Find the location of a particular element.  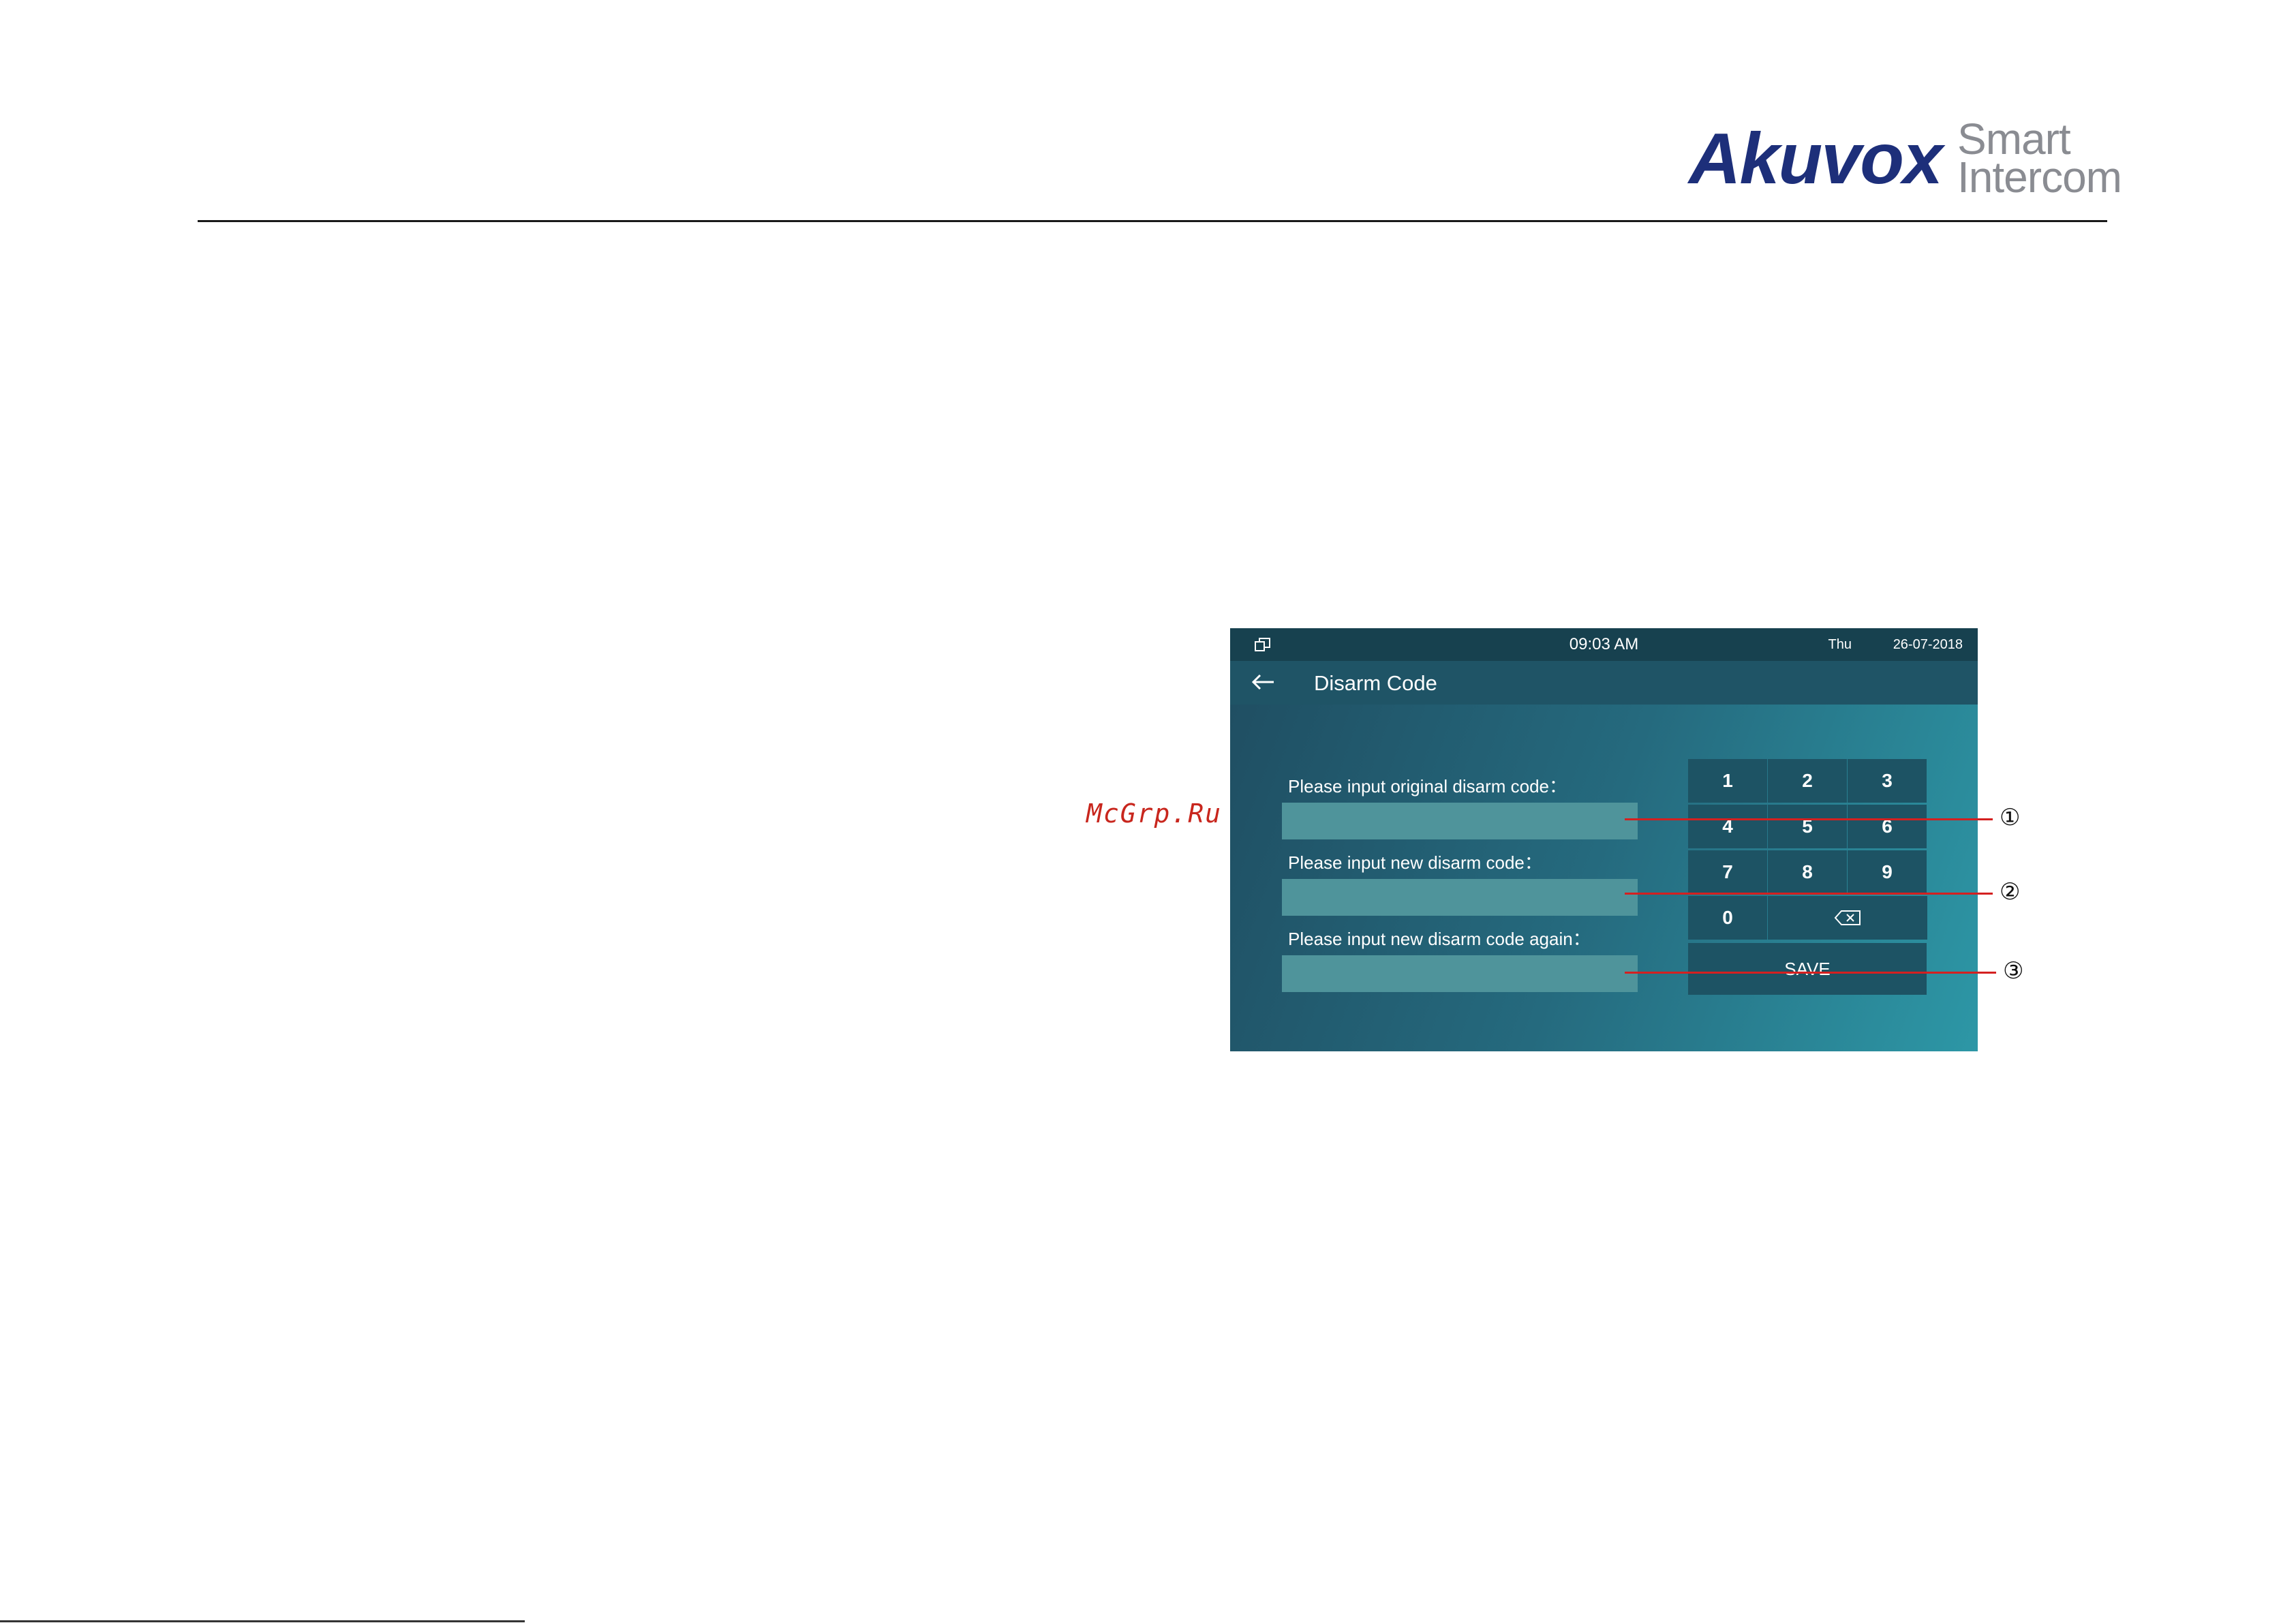

logo-brand-name: Akuvox is located at coordinates (1816, 159).